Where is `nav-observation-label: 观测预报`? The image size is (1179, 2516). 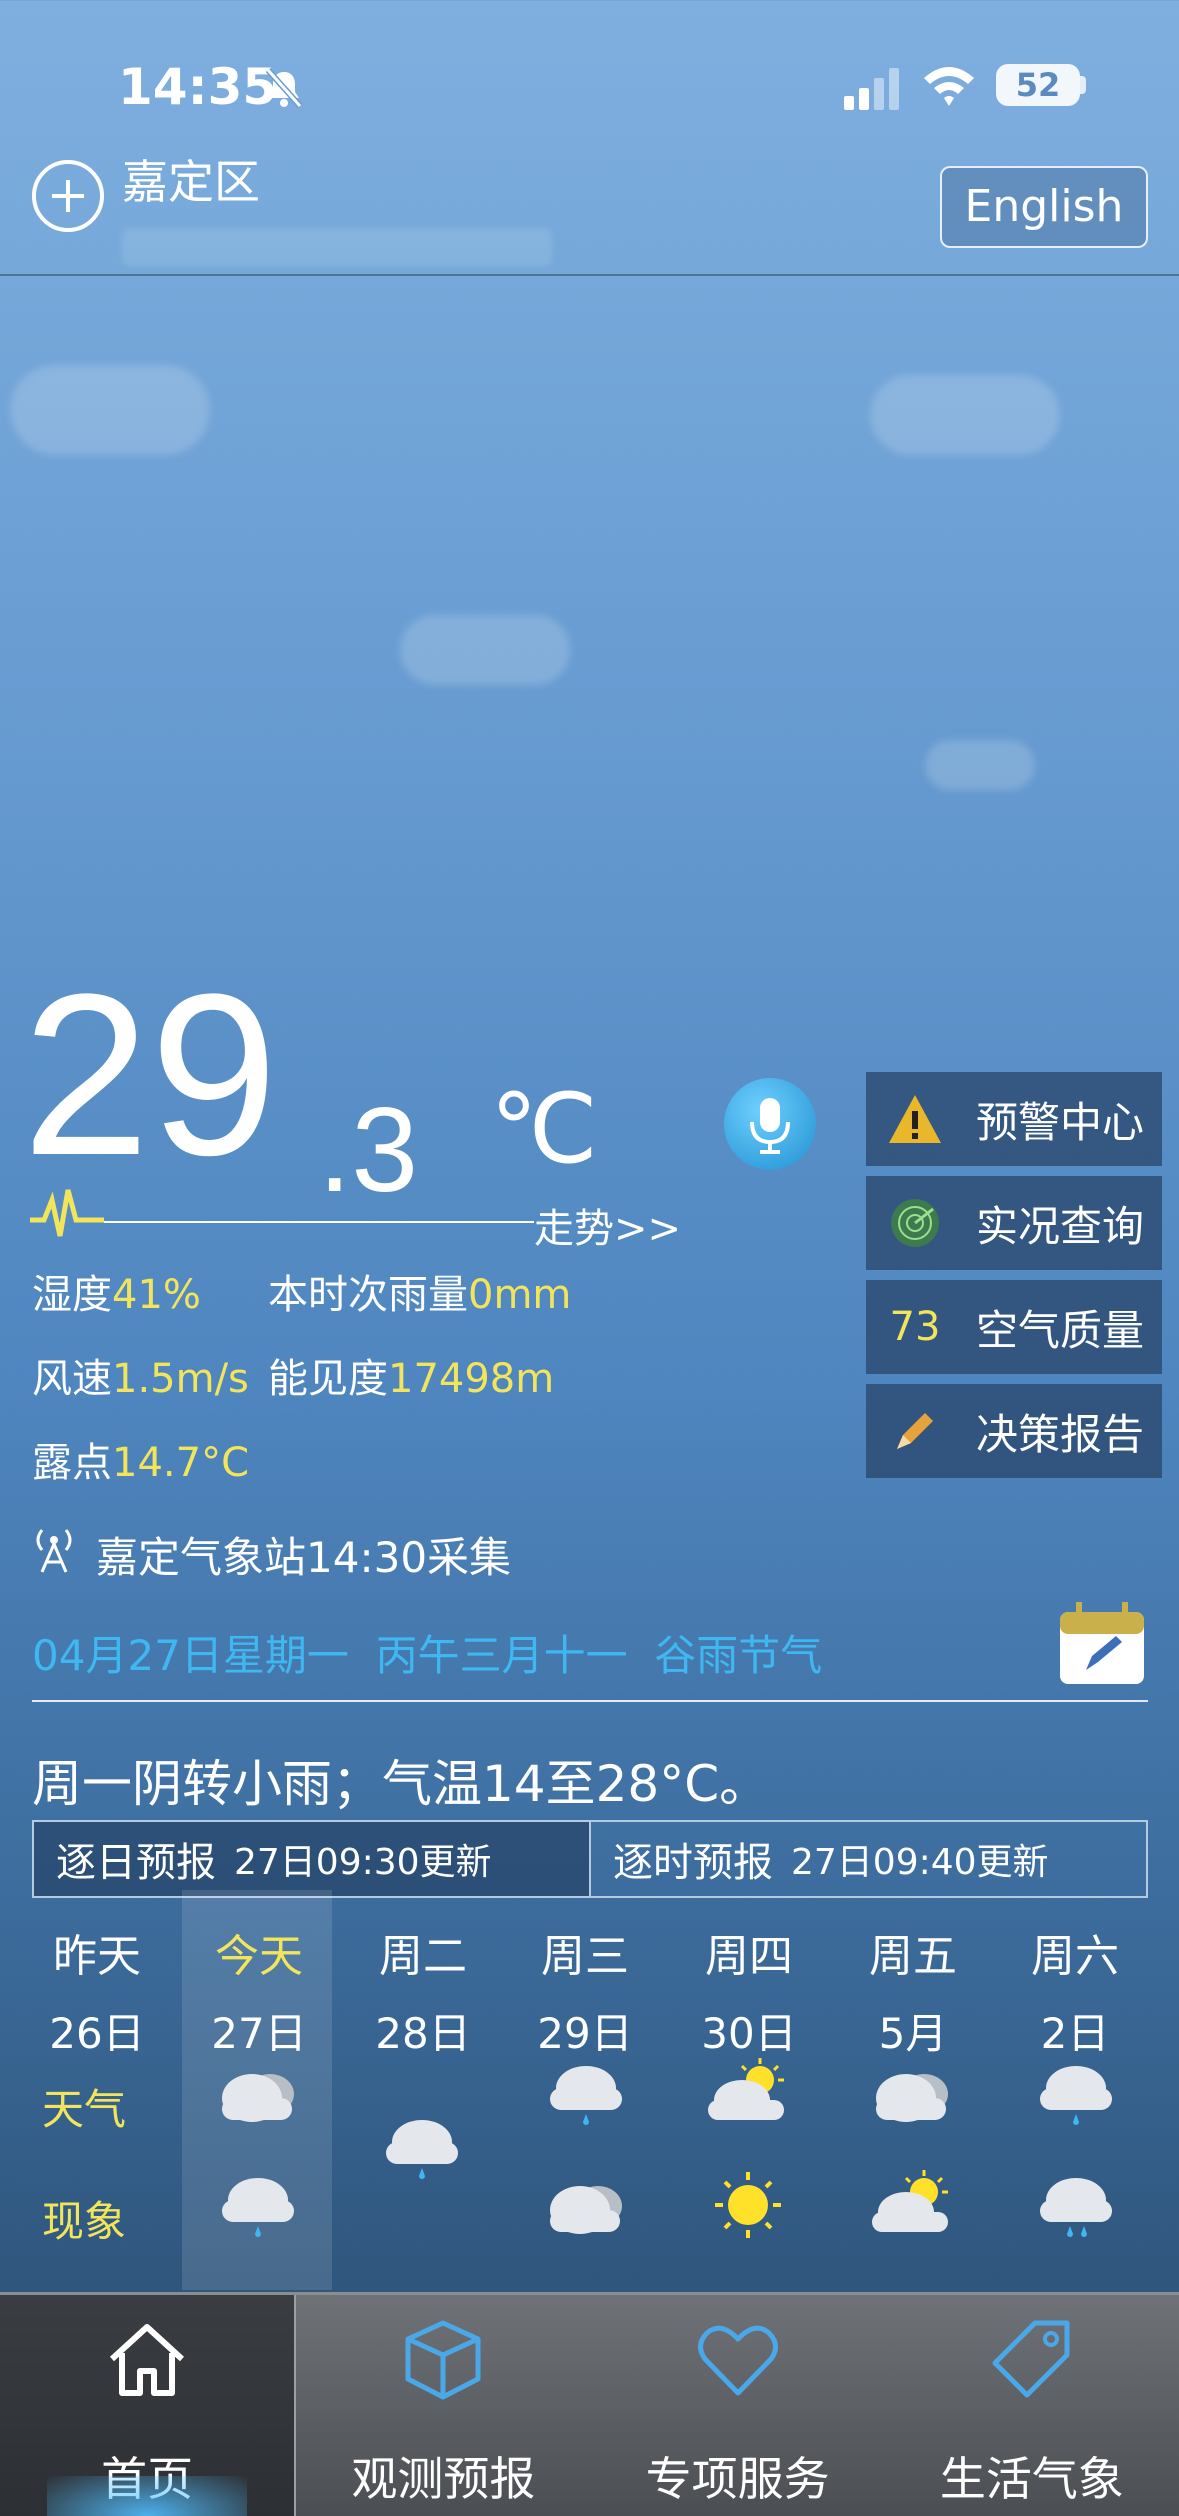
nav-observation-label: 观测预报 is located at coordinates (443, 2479).